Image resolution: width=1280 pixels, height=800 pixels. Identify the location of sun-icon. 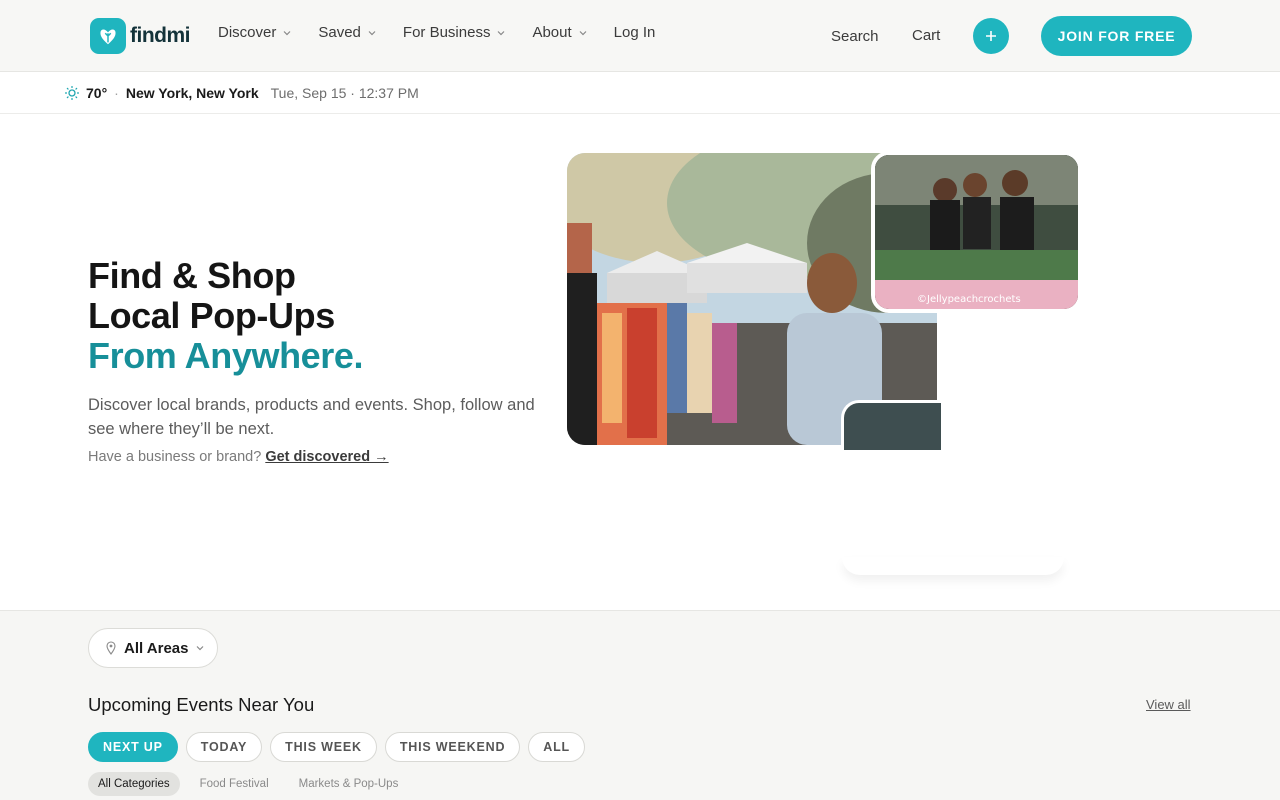
(72, 93).